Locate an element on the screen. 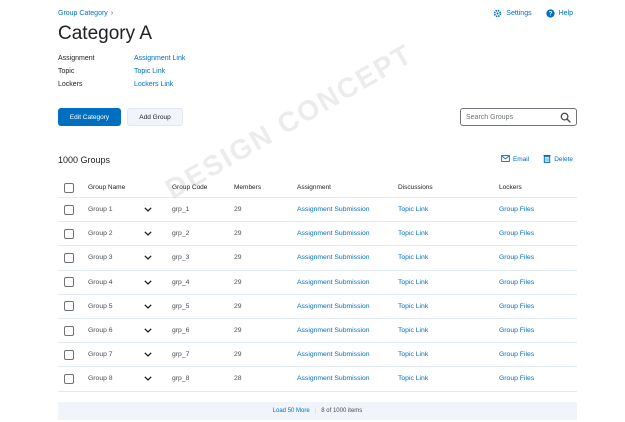  edit-category-button: Edit Category is located at coordinates (89, 117).